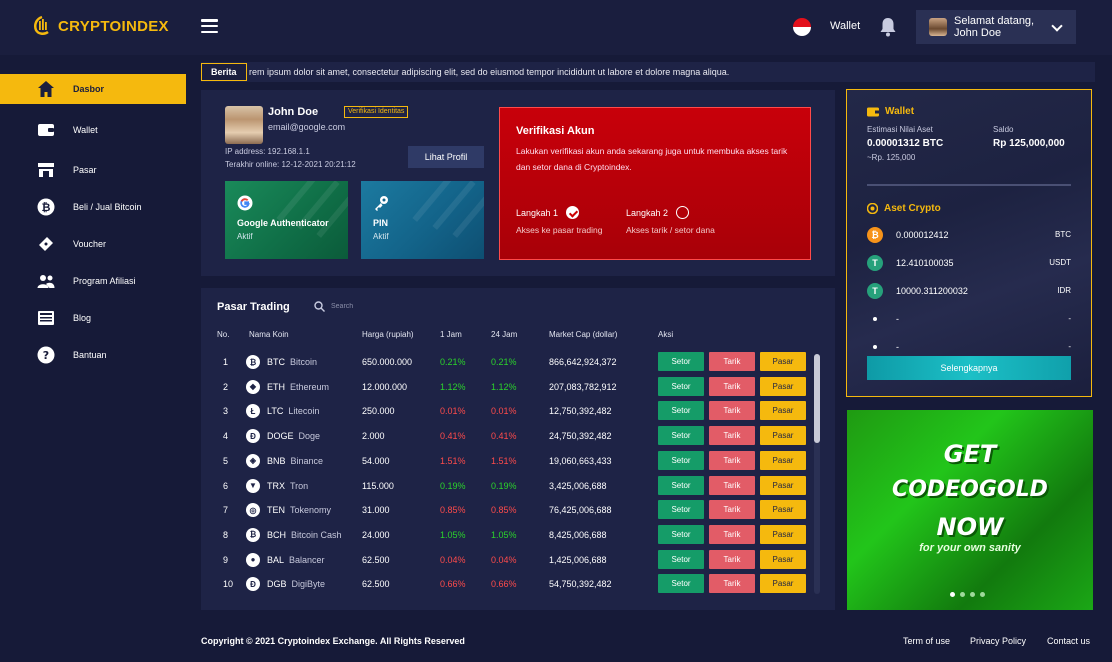  What do you see at coordinates (296, 560) in the screenshot?
I see `coin-name: BAL Balancer` at bounding box center [296, 560].